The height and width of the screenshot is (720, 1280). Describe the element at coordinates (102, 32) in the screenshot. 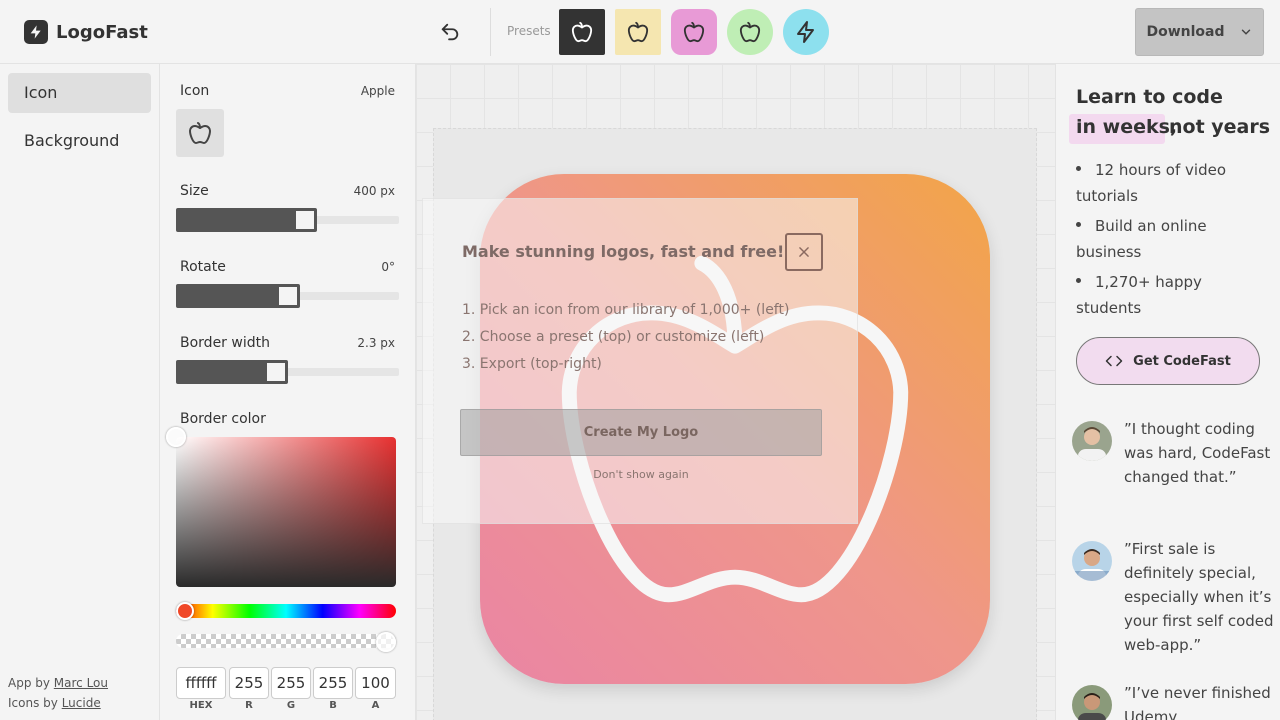

I see `app-name: LogoFast` at that location.